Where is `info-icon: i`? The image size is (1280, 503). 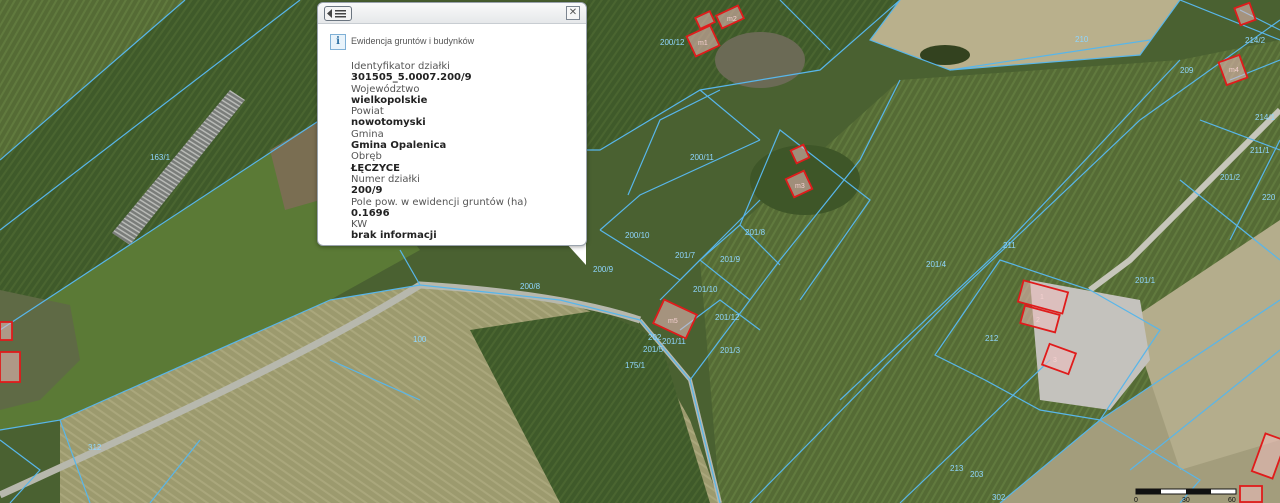 info-icon: i is located at coordinates (338, 42).